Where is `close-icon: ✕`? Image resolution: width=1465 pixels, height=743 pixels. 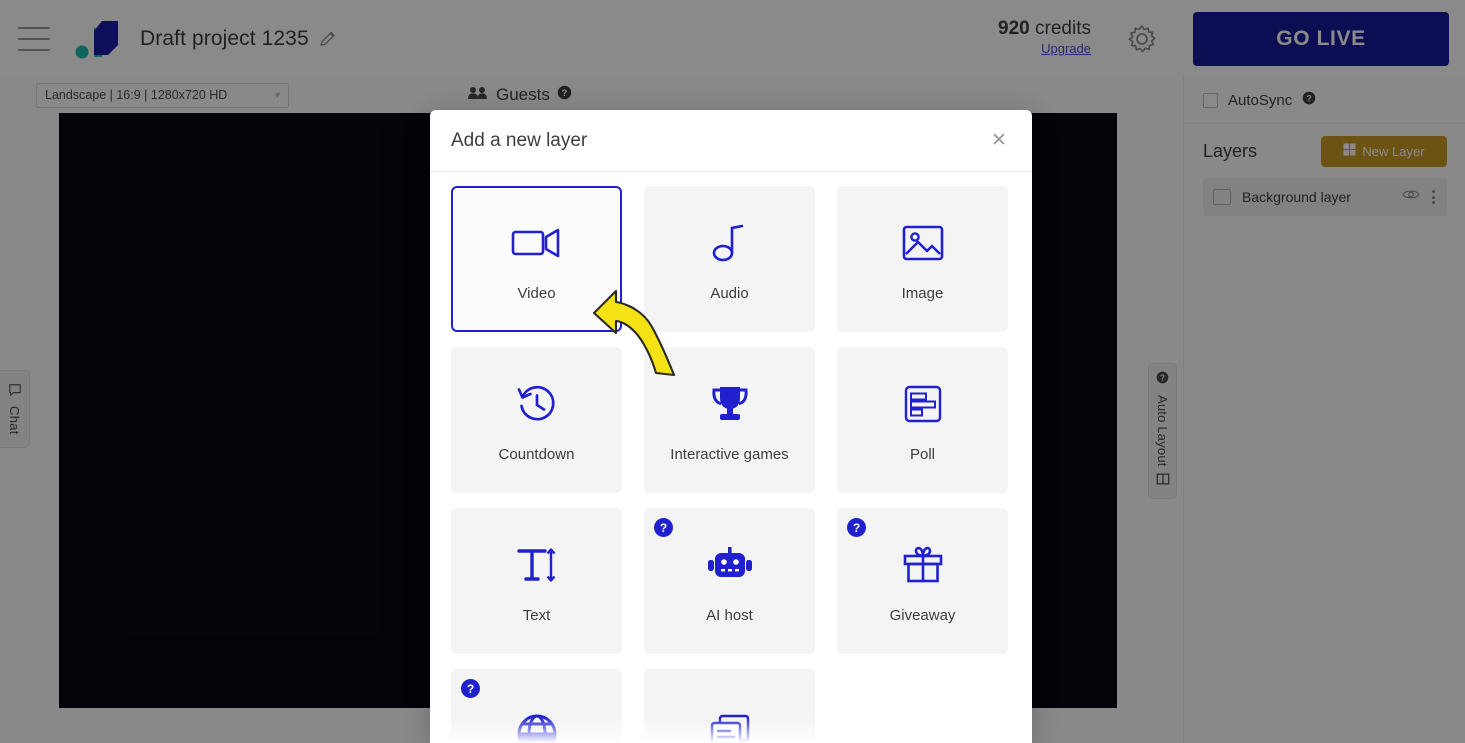
close-icon: ✕ is located at coordinates (999, 141).